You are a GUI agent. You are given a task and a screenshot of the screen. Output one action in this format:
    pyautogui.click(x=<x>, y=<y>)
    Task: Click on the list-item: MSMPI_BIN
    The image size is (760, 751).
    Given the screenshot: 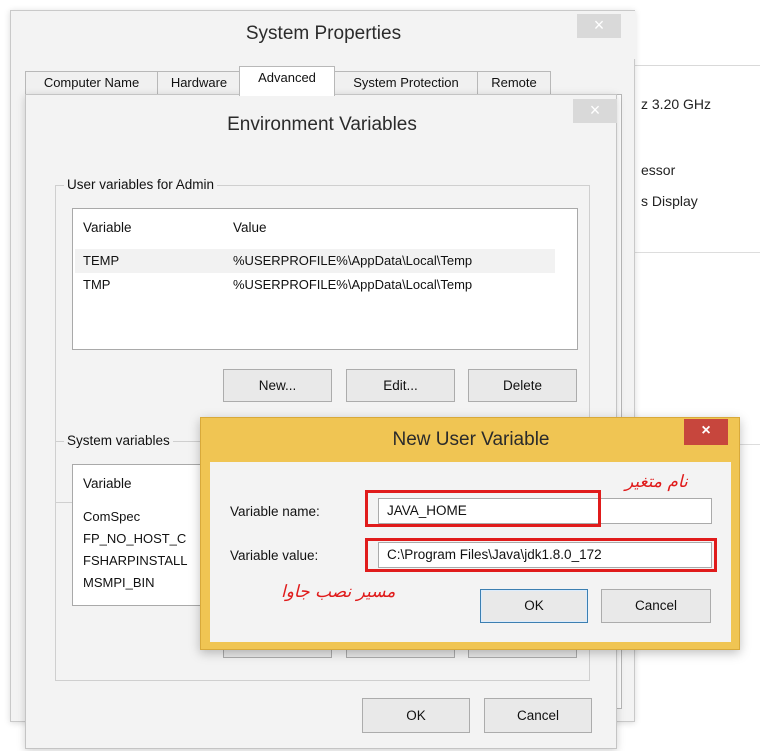 What is the action you would take?
    pyautogui.click(x=119, y=582)
    